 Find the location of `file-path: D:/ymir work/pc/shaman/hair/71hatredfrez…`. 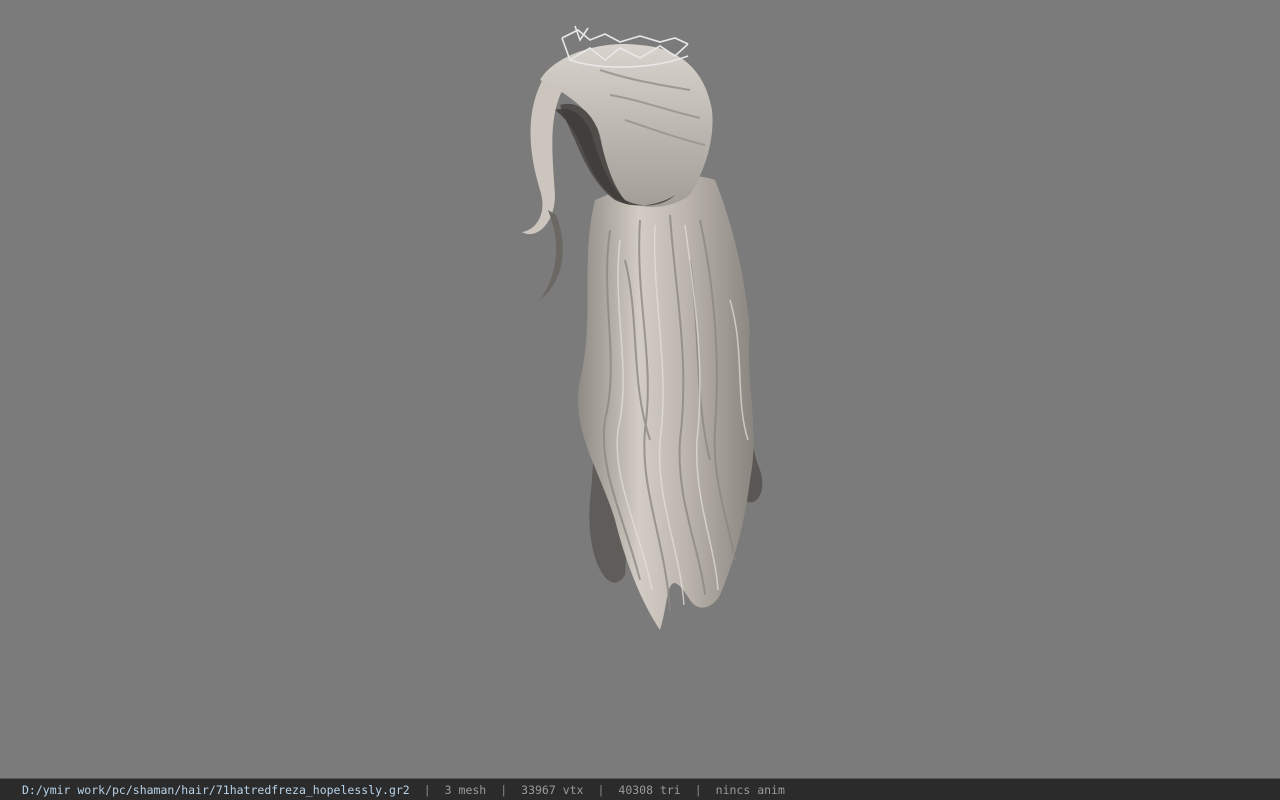

file-path: D:/ymir work/pc/shaman/hair/71hatredfrez… is located at coordinates (216, 789).